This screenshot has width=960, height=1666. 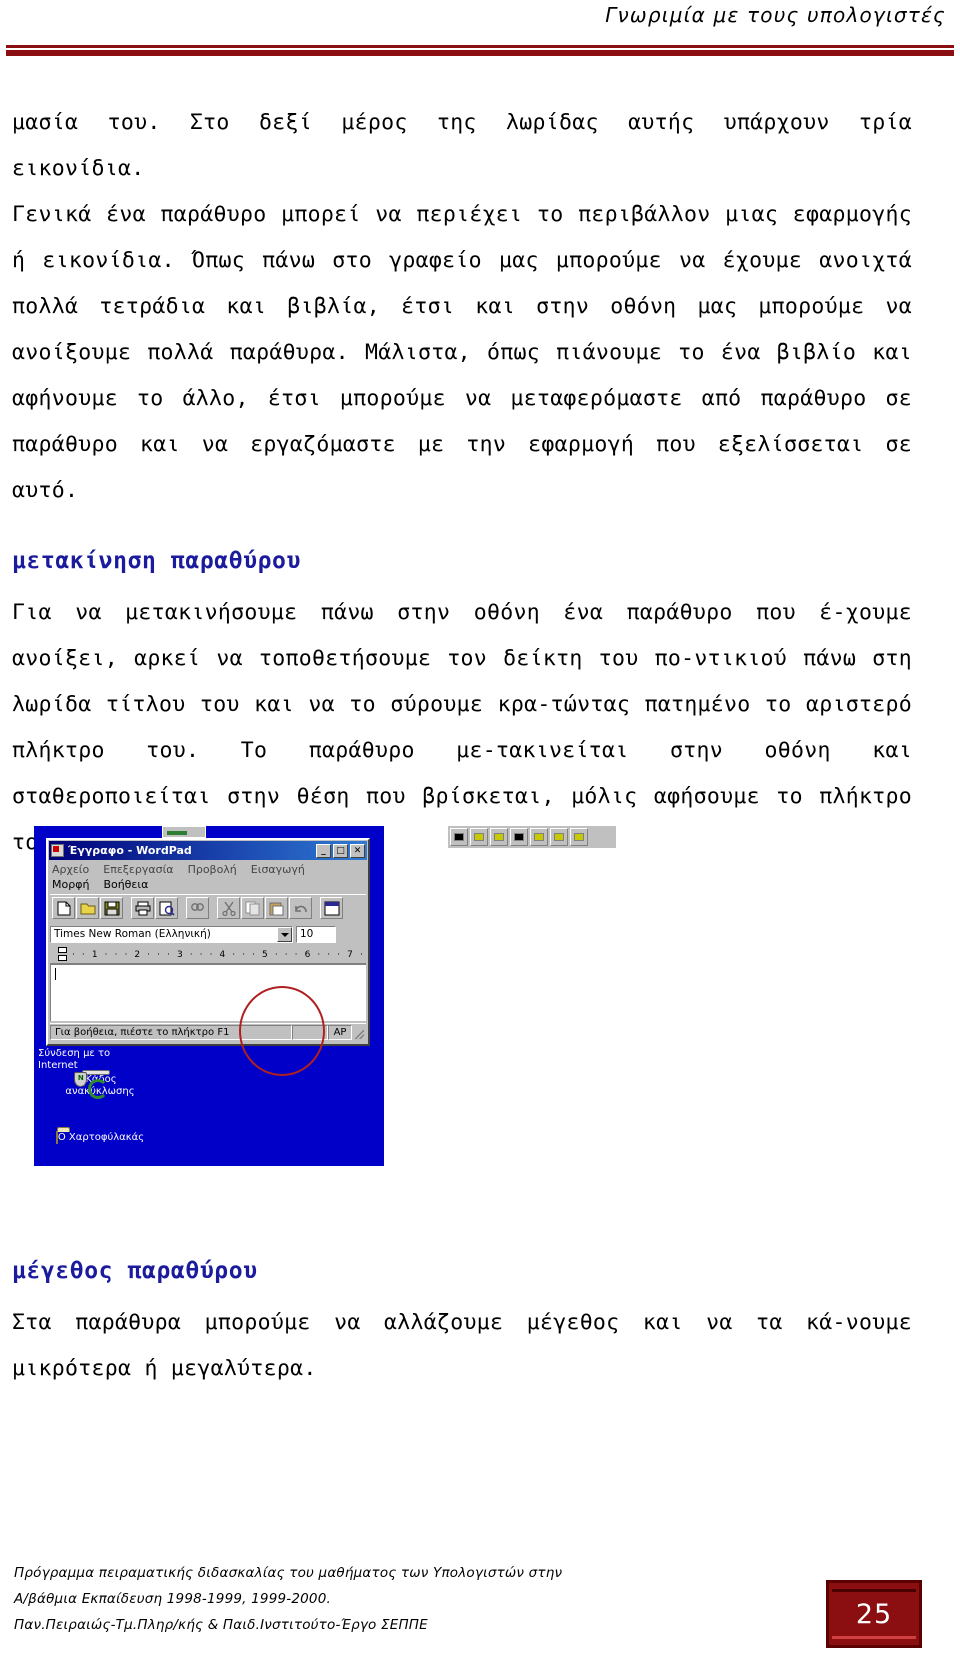 I want to click on font-name-value: Times New Roman (Ελληνική), so click(x=132, y=934).